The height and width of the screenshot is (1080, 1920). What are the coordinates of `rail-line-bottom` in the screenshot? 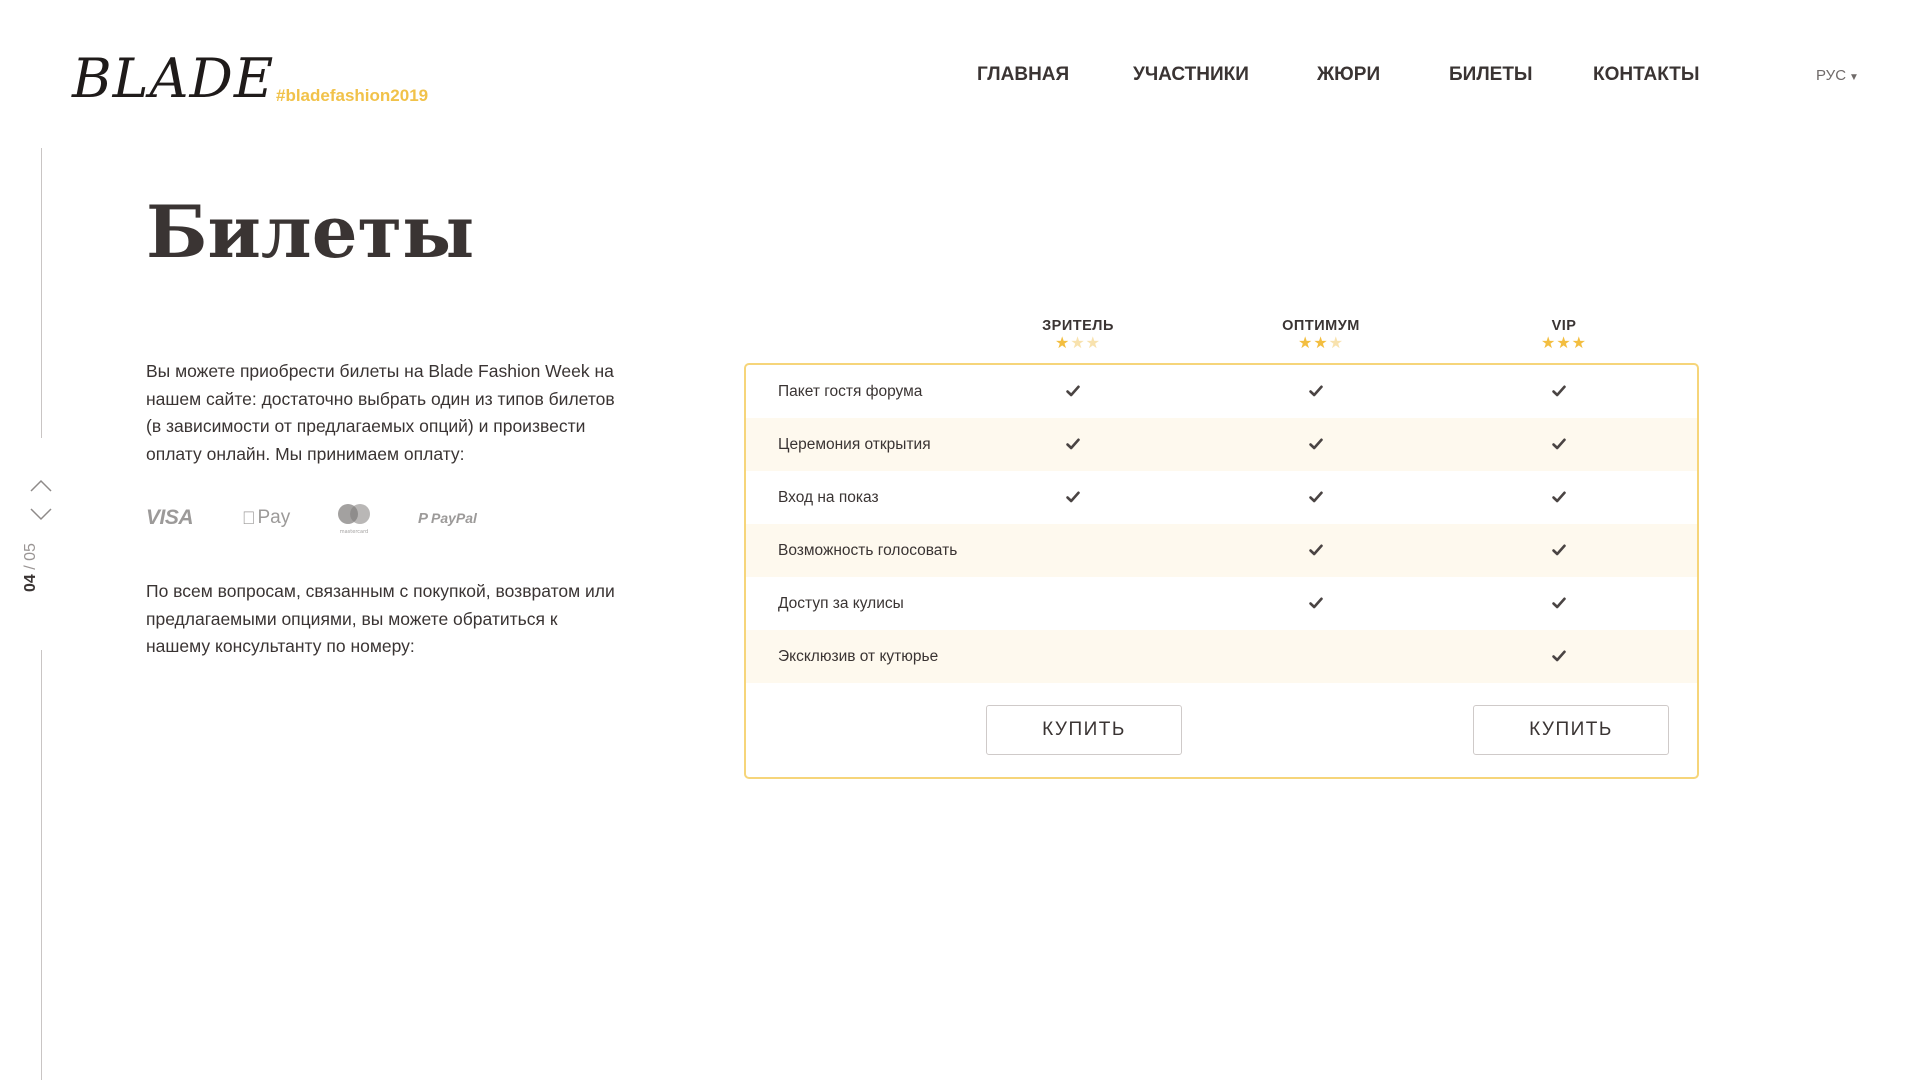 It's located at (41, 865).